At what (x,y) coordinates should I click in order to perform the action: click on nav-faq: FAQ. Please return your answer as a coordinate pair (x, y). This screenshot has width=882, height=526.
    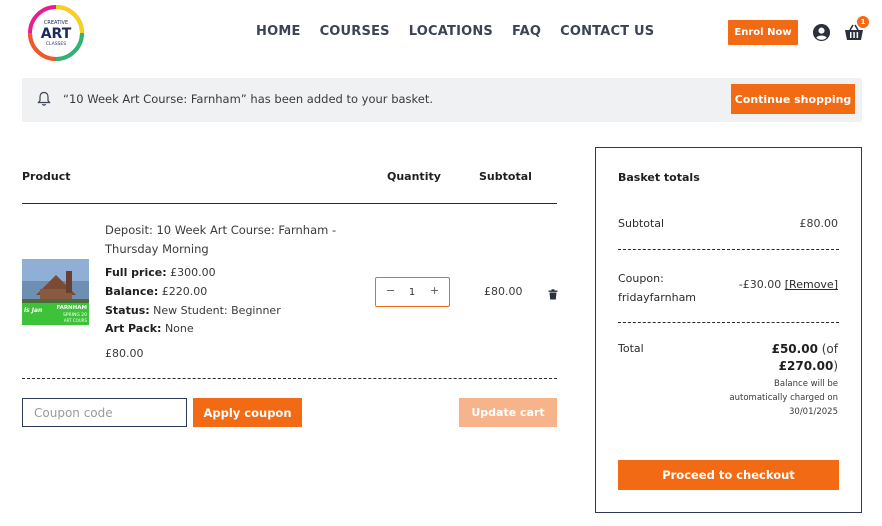
    Looking at the image, I should click on (526, 31).